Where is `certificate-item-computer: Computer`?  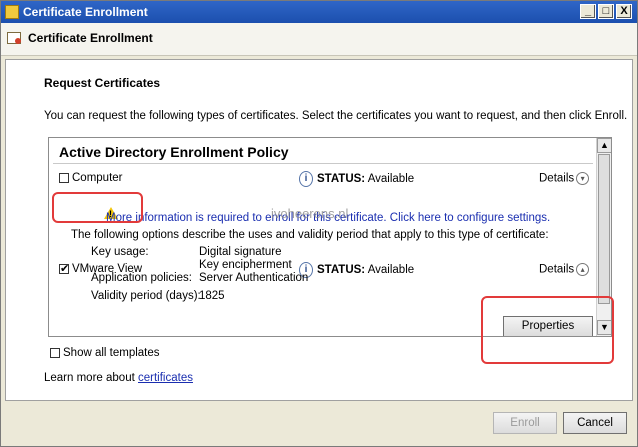 certificate-item-computer: Computer is located at coordinates (91, 178).